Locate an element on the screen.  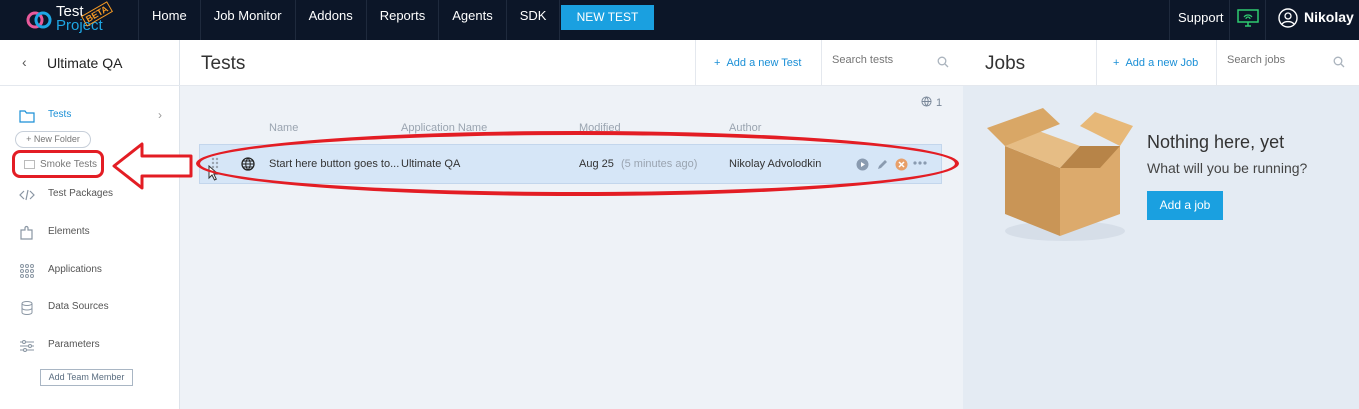
chevron-right-icon: › is located at coordinates (160, 115).